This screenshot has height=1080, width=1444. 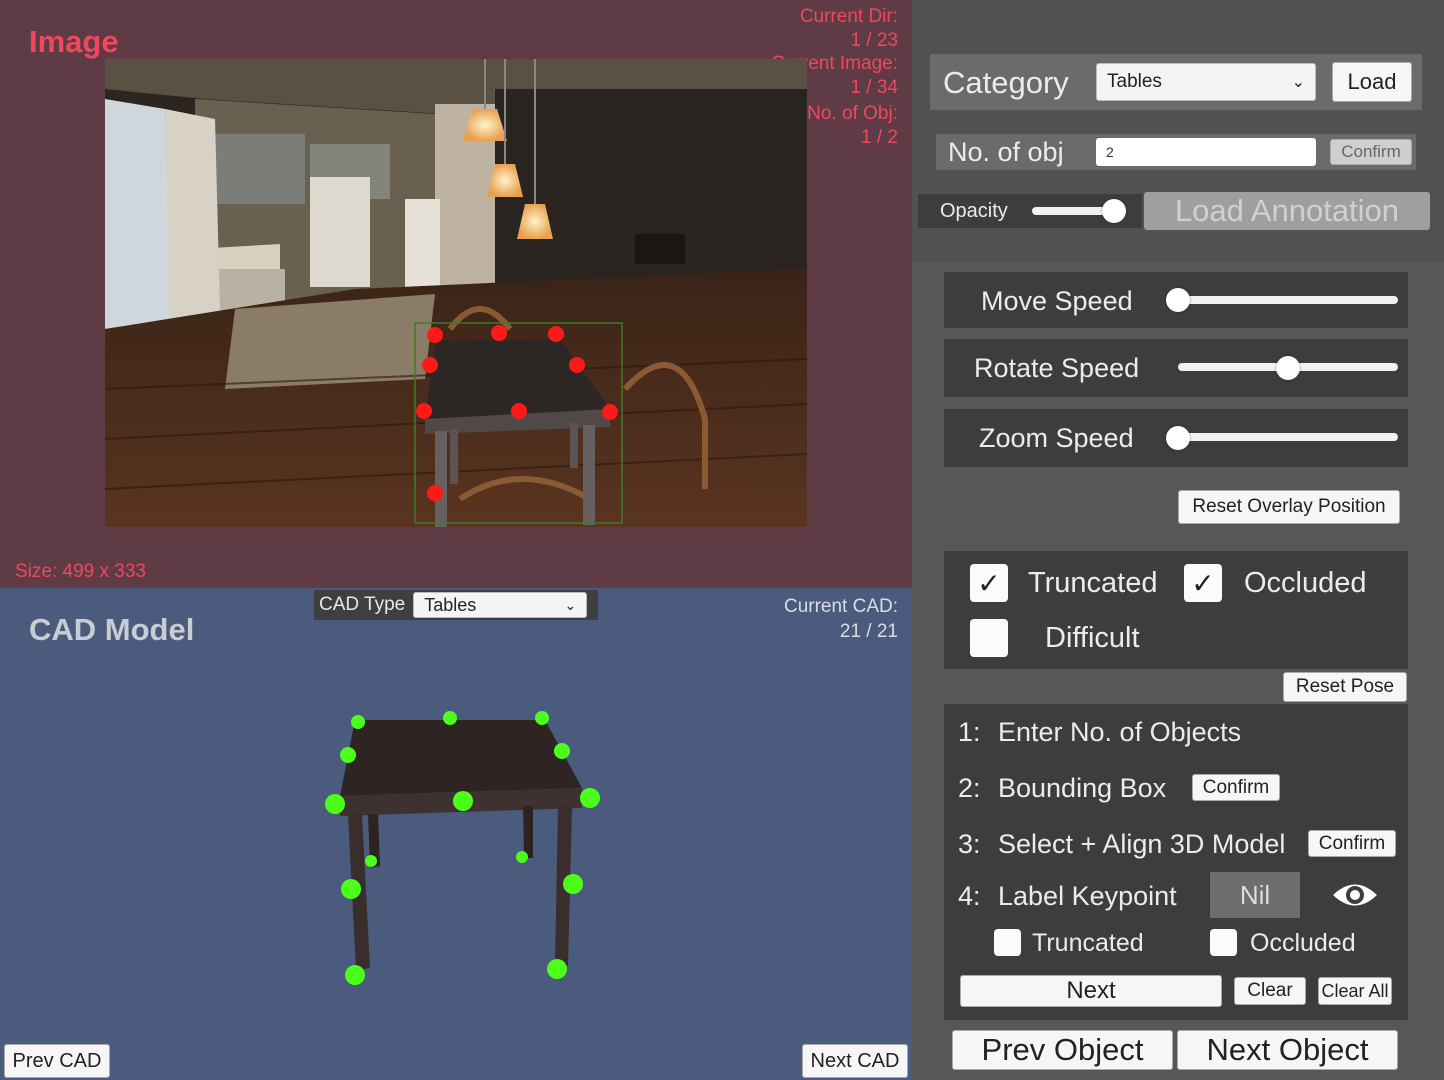 I want to click on image-size-label: Size: 499 x 333, so click(x=80, y=571).